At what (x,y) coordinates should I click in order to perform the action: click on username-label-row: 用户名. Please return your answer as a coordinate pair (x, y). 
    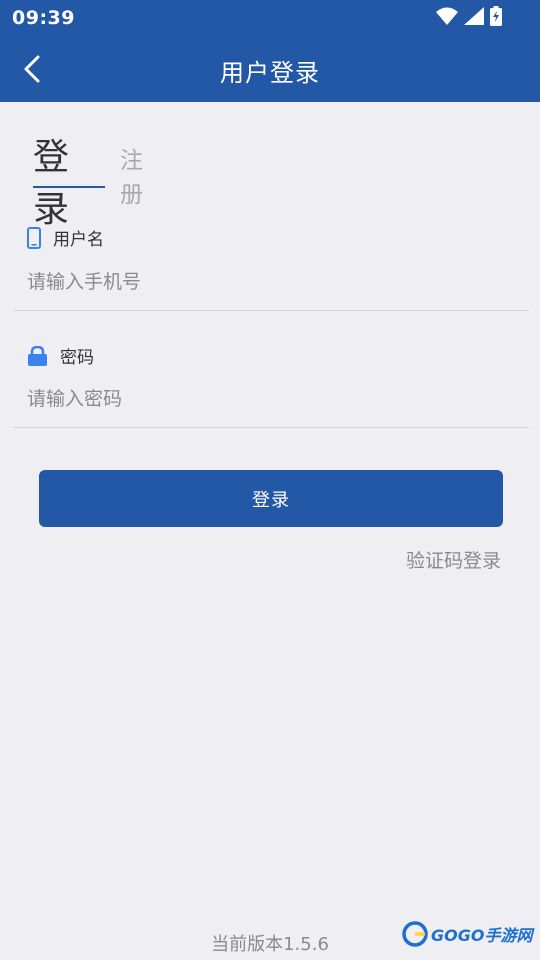
    Looking at the image, I should click on (65, 237).